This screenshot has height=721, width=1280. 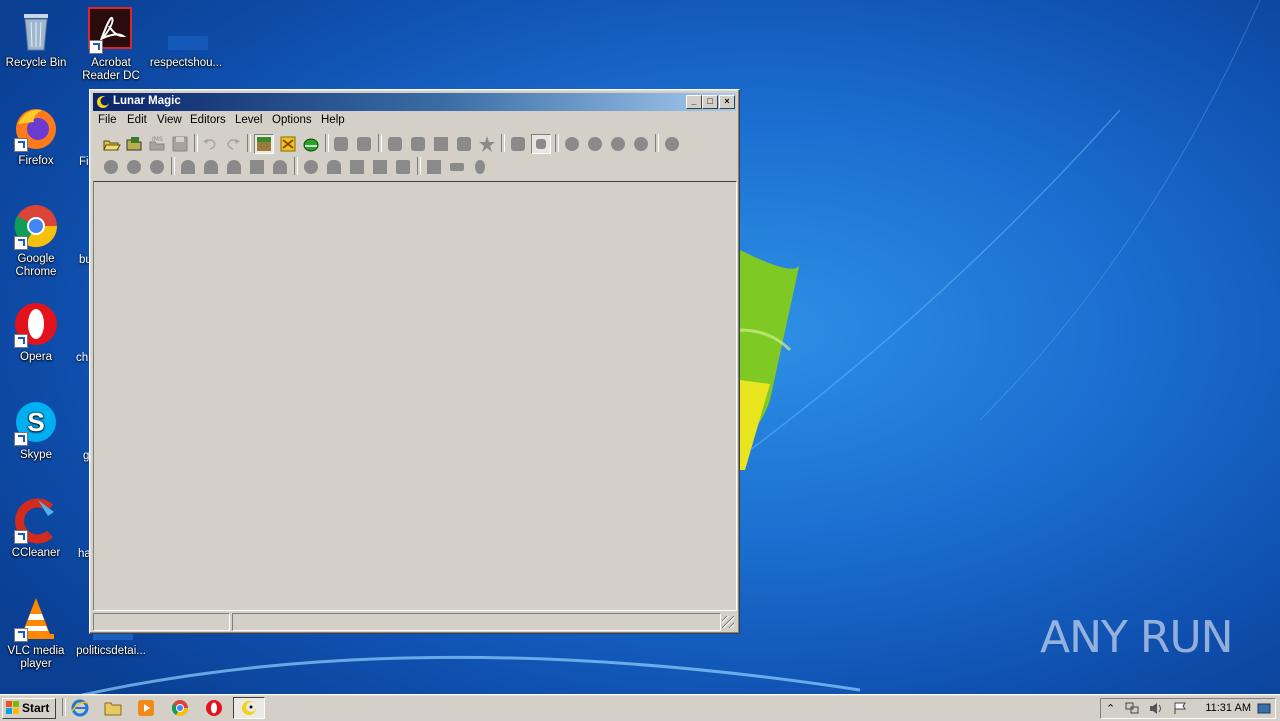 I want to click on open-level-button, so click(x=134, y=144).